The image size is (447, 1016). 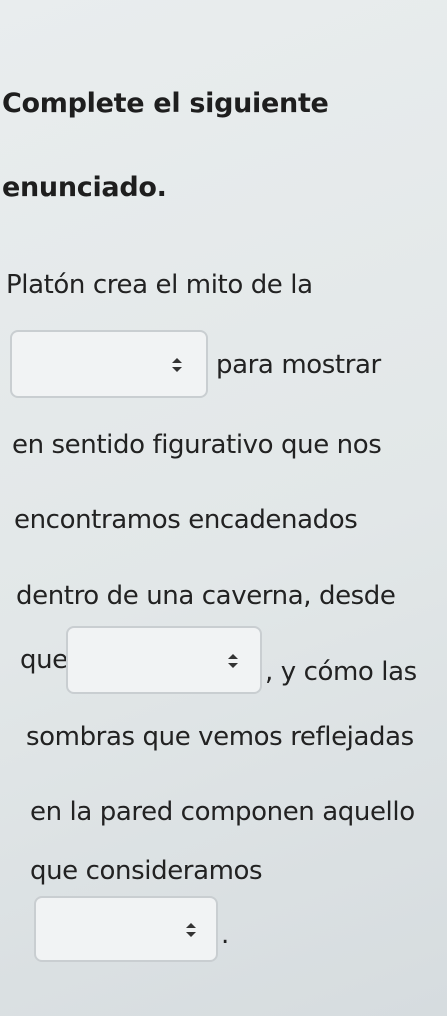 I want to click on statement-line-6: que, so click(x=44, y=660).